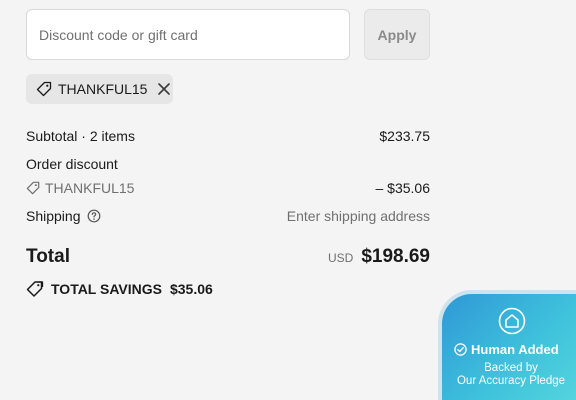 This screenshot has height=400, width=576. Describe the element at coordinates (515, 349) in the screenshot. I see `badge-title-text: Human Added` at that location.